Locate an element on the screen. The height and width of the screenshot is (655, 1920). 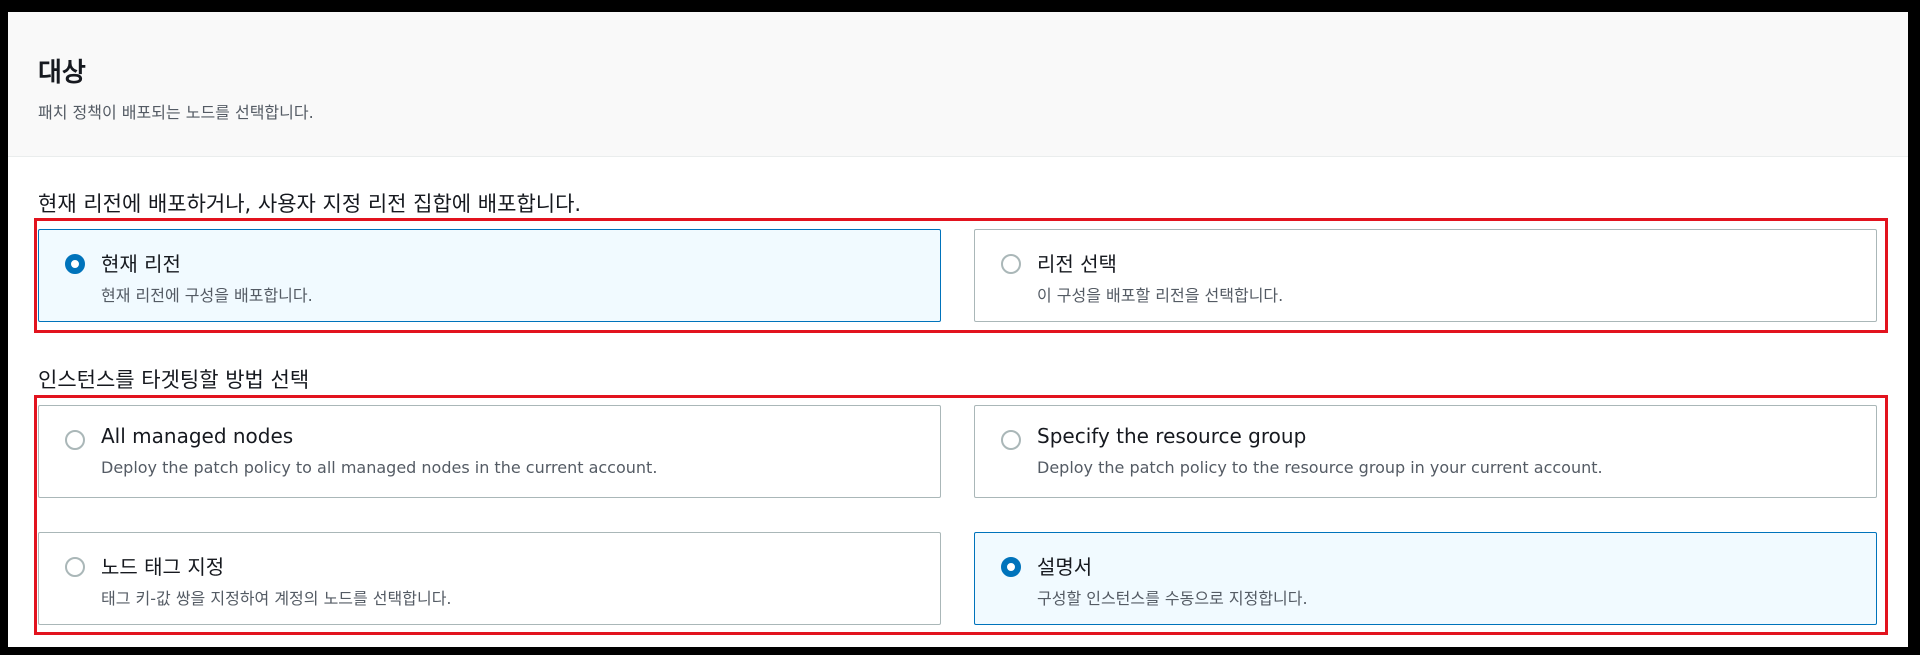
page-title: 대상 is located at coordinates (62, 73).